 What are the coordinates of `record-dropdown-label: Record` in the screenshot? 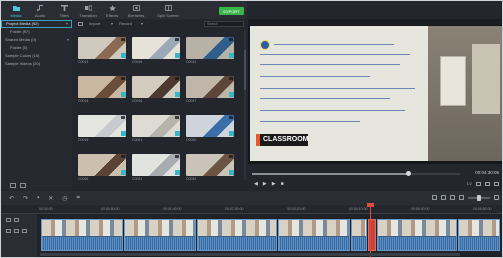 It's located at (125, 23).